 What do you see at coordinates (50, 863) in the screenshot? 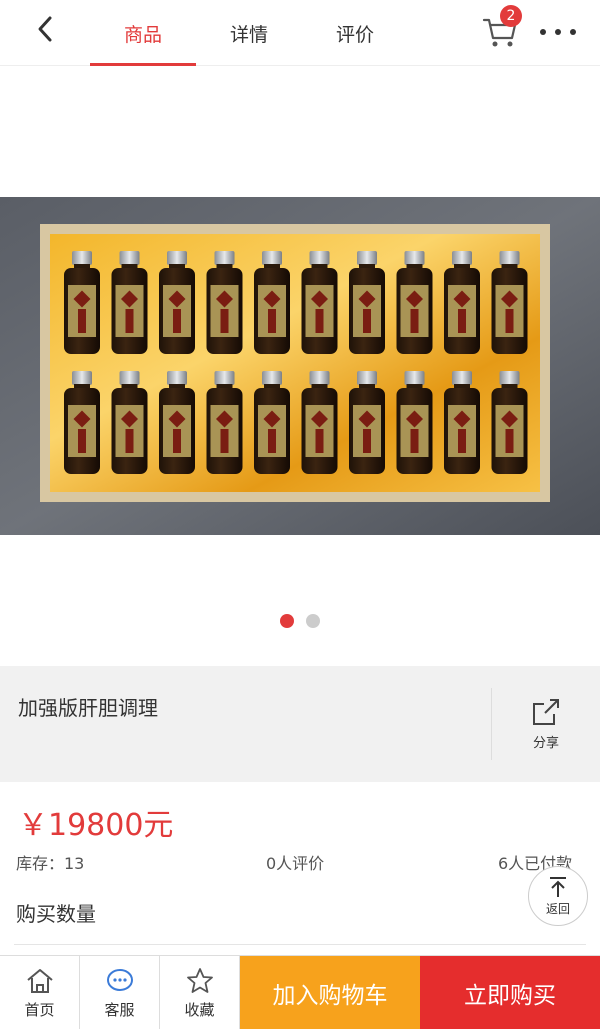
I see `stock-count: 库存：13` at bounding box center [50, 863].